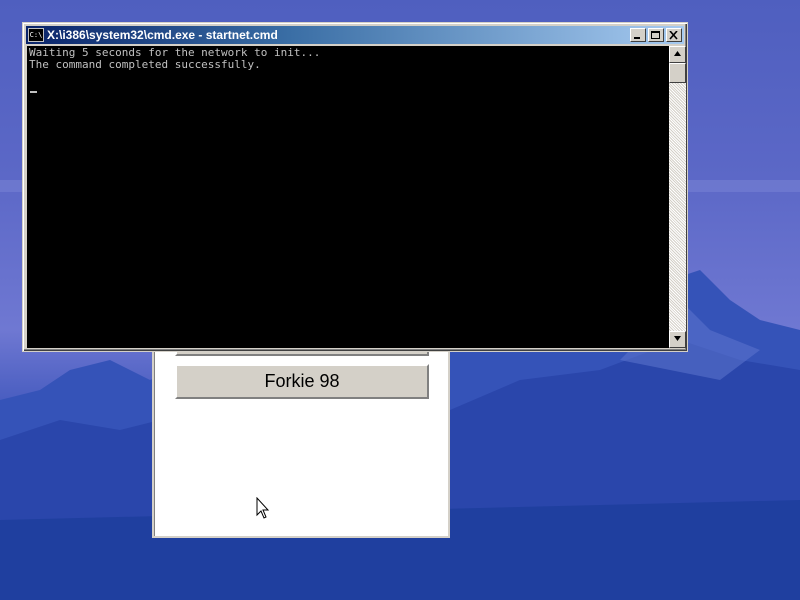 This screenshot has height=600, width=800. What do you see at coordinates (33, 92) in the screenshot?
I see `text-cursor` at bounding box center [33, 92].